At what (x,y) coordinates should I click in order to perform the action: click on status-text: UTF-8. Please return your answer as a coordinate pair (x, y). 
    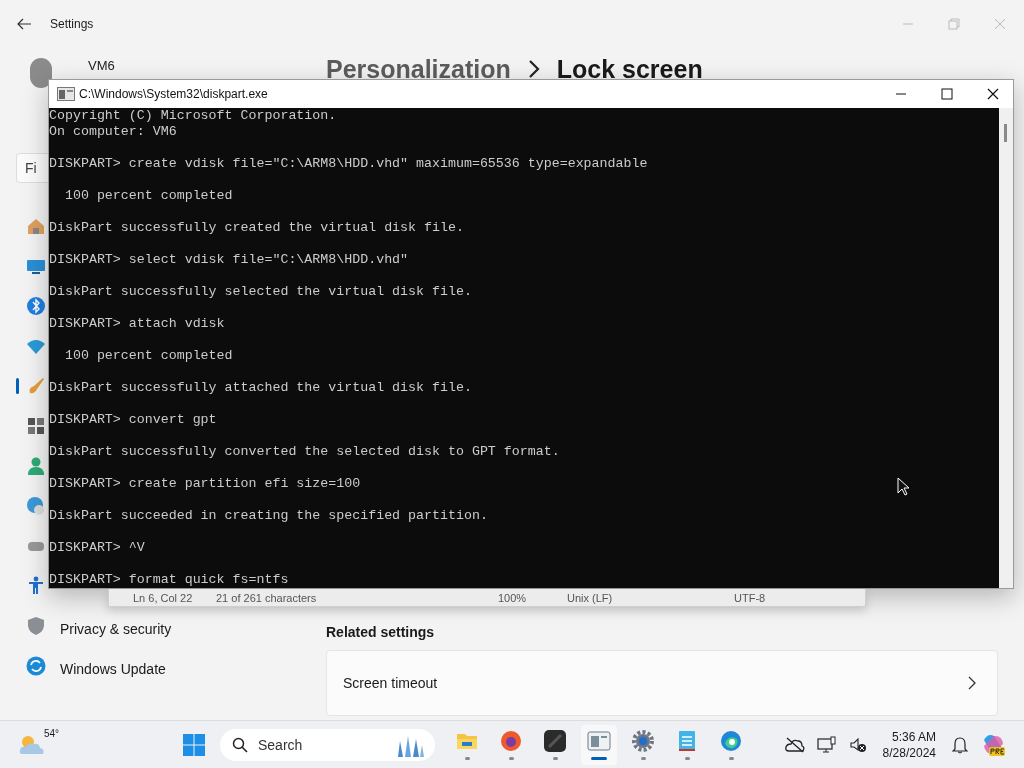
    Looking at the image, I should click on (750, 597).